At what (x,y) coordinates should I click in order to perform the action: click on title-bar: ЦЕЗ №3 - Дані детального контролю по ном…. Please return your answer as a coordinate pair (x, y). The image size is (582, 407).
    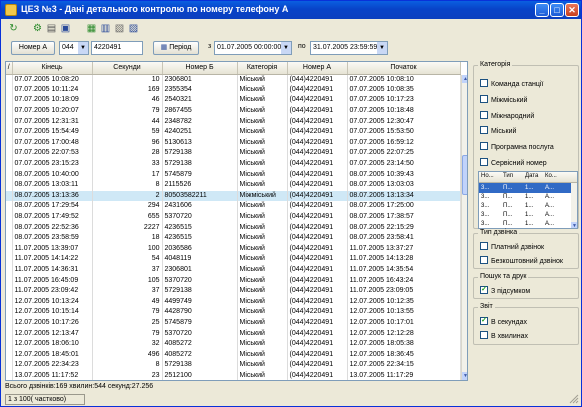
    Looking at the image, I should click on (291, 10).